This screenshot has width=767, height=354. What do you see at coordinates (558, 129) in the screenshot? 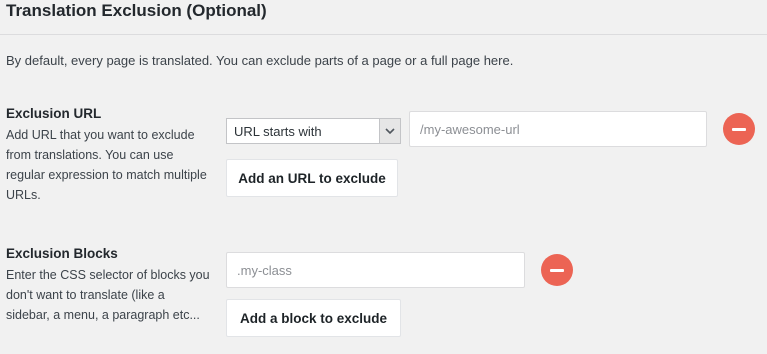
I see `exclusion-url-input: /my-awesome-url` at bounding box center [558, 129].